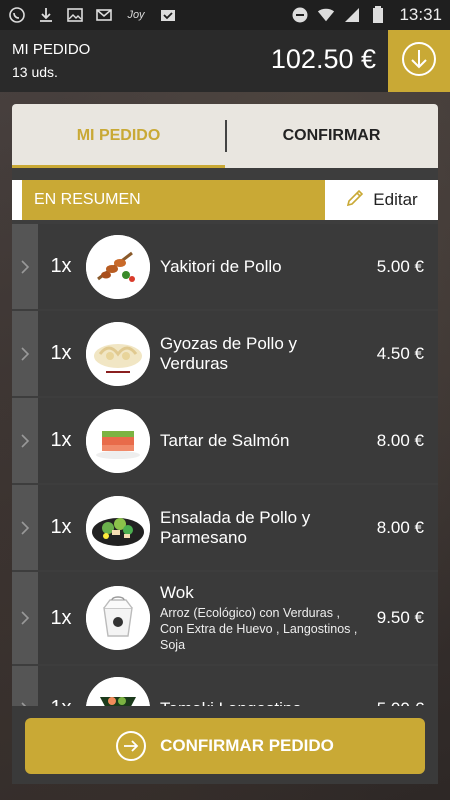 The width and height of the screenshot is (450, 800). I want to click on item-name: Gyozas de Pollo y Verduras, so click(229, 353).